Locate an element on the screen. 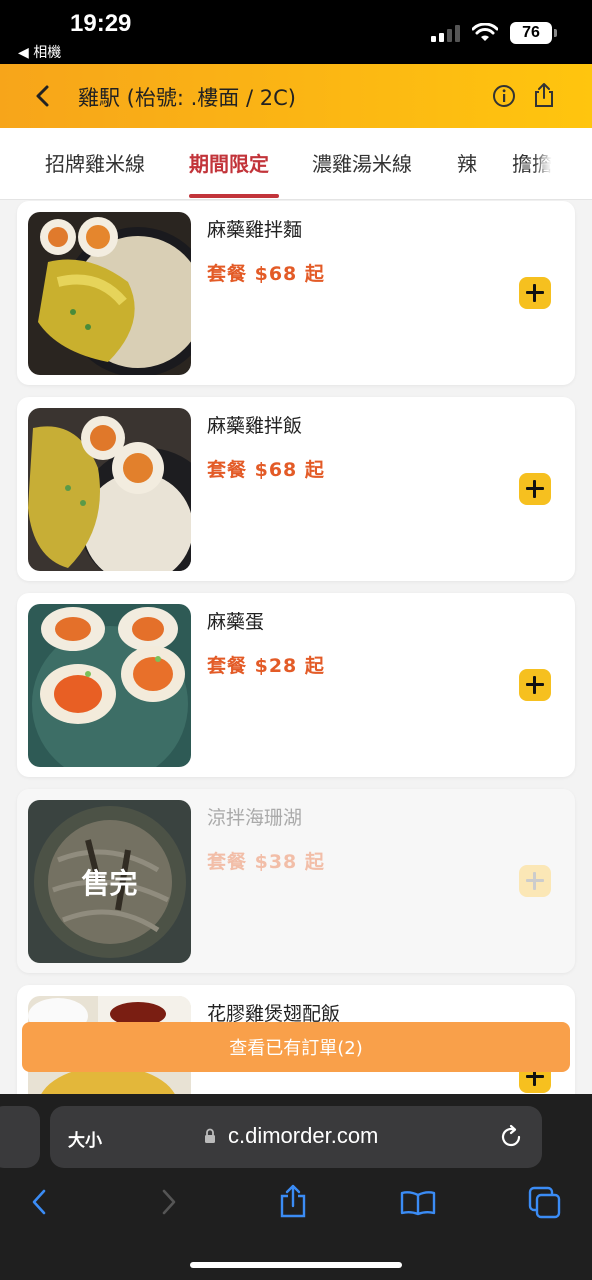 This screenshot has width=592, height=1280. address-bar: 大小 c.dimorder.com is located at coordinates (296, 1137).